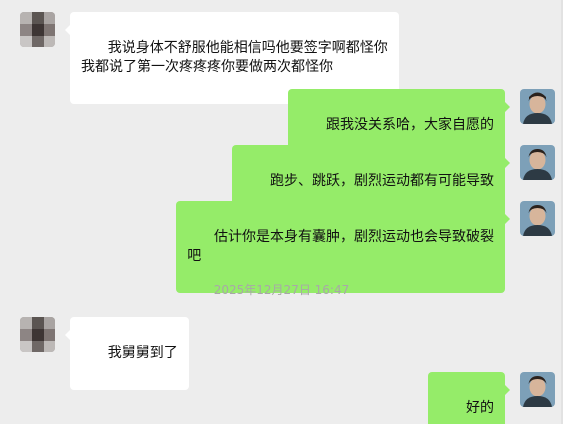  Describe the element at coordinates (410, 125) in the screenshot. I see `message-text: 跟我没关系哈，大家自愿的` at that location.